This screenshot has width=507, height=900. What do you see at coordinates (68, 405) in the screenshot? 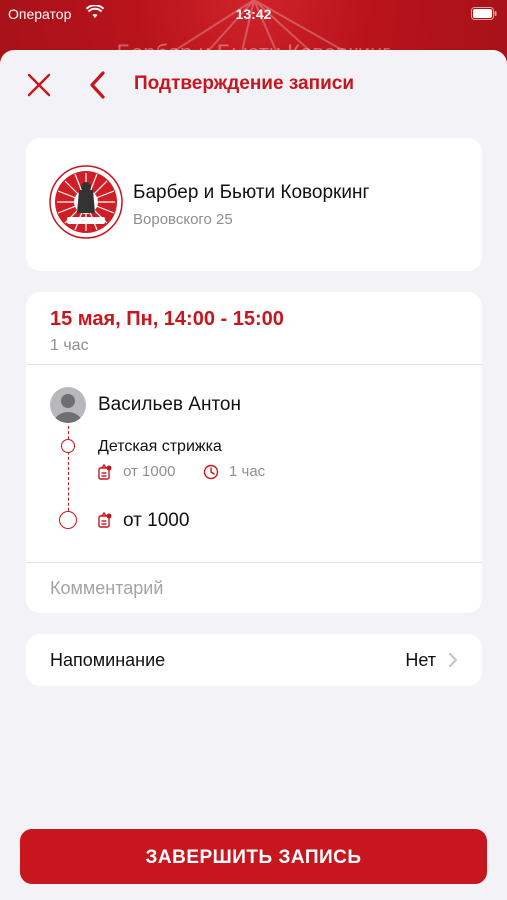
I see `avatar-icon` at bounding box center [68, 405].